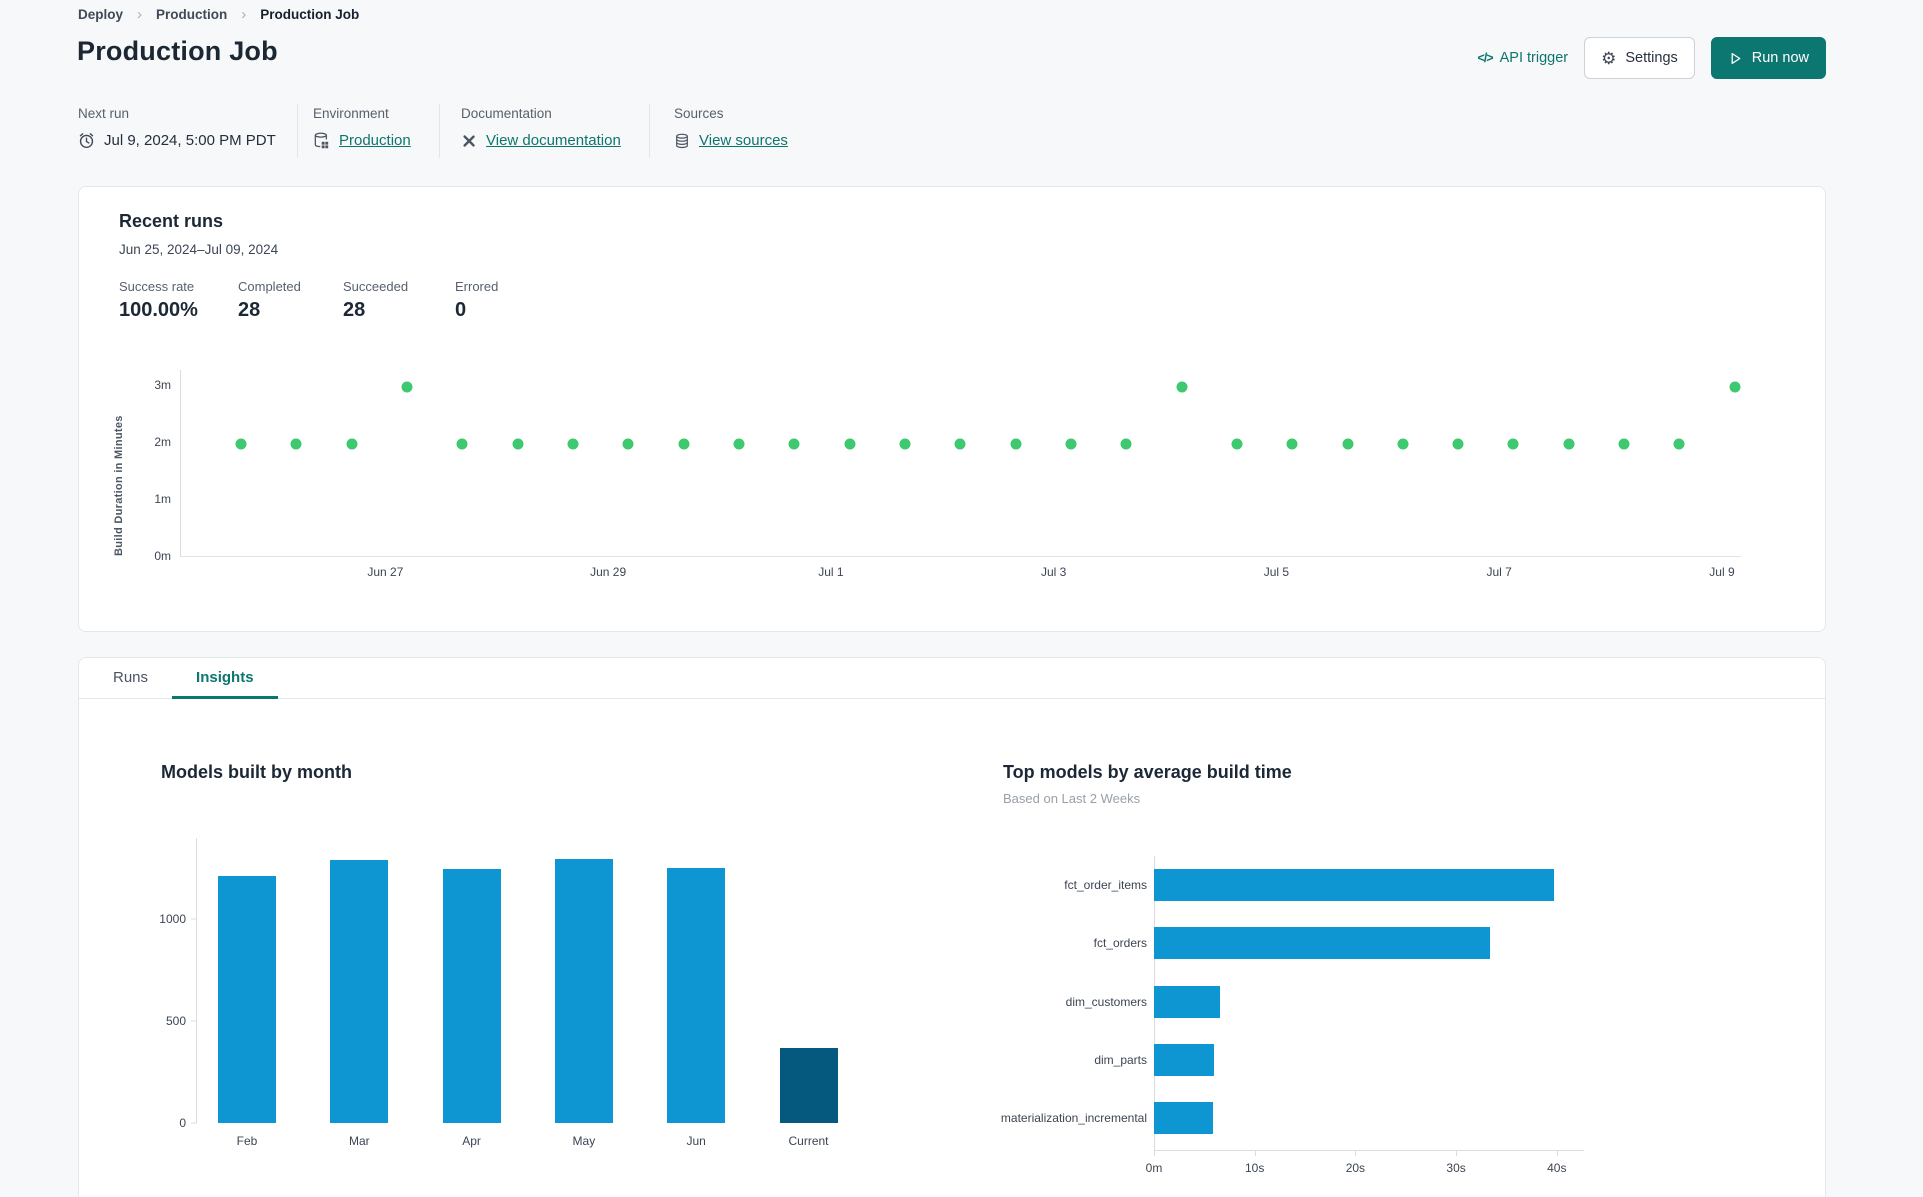 The height and width of the screenshot is (1197, 1923). I want to click on gear-icon: ⚙, so click(1609, 58).